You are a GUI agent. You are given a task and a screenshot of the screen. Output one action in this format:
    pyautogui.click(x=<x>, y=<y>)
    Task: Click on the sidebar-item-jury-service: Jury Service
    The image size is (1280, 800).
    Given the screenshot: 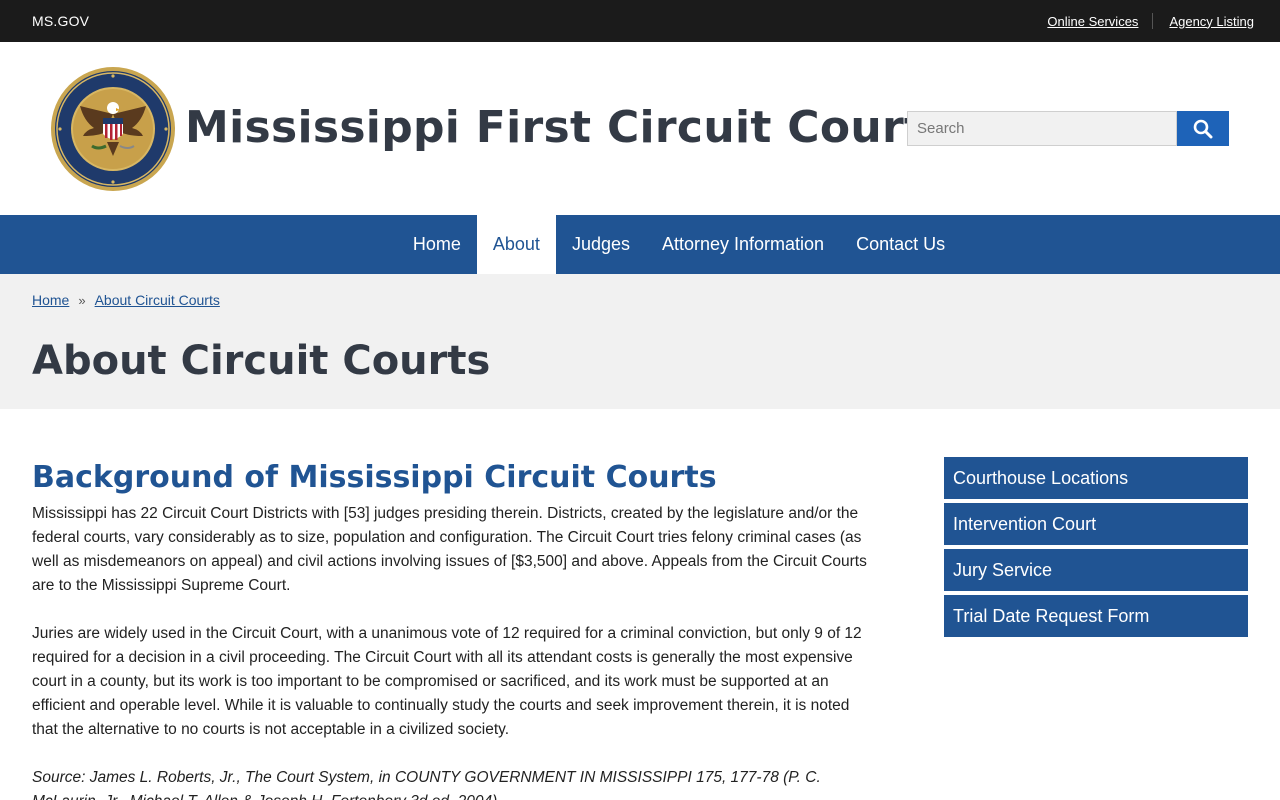 What is the action you would take?
    pyautogui.click(x=1096, y=570)
    